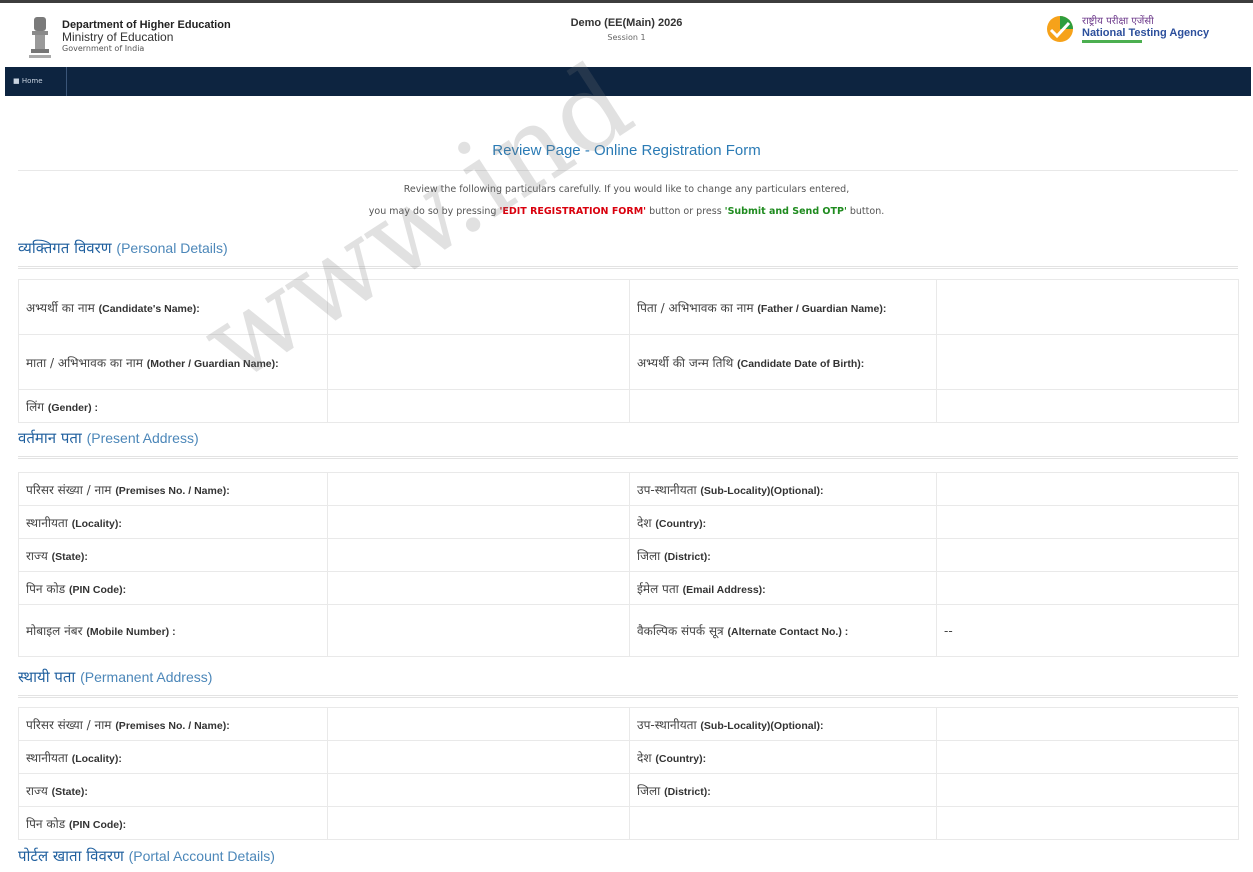  Describe the element at coordinates (142, 438) in the screenshot. I see `section-heading-english: (Present Address)` at that location.